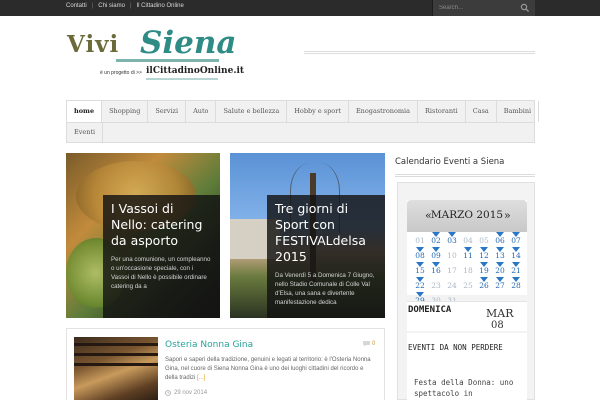 The height and width of the screenshot is (400, 600). Describe the element at coordinates (420, 255) in the screenshot. I see `calendar-day: 08` at that location.